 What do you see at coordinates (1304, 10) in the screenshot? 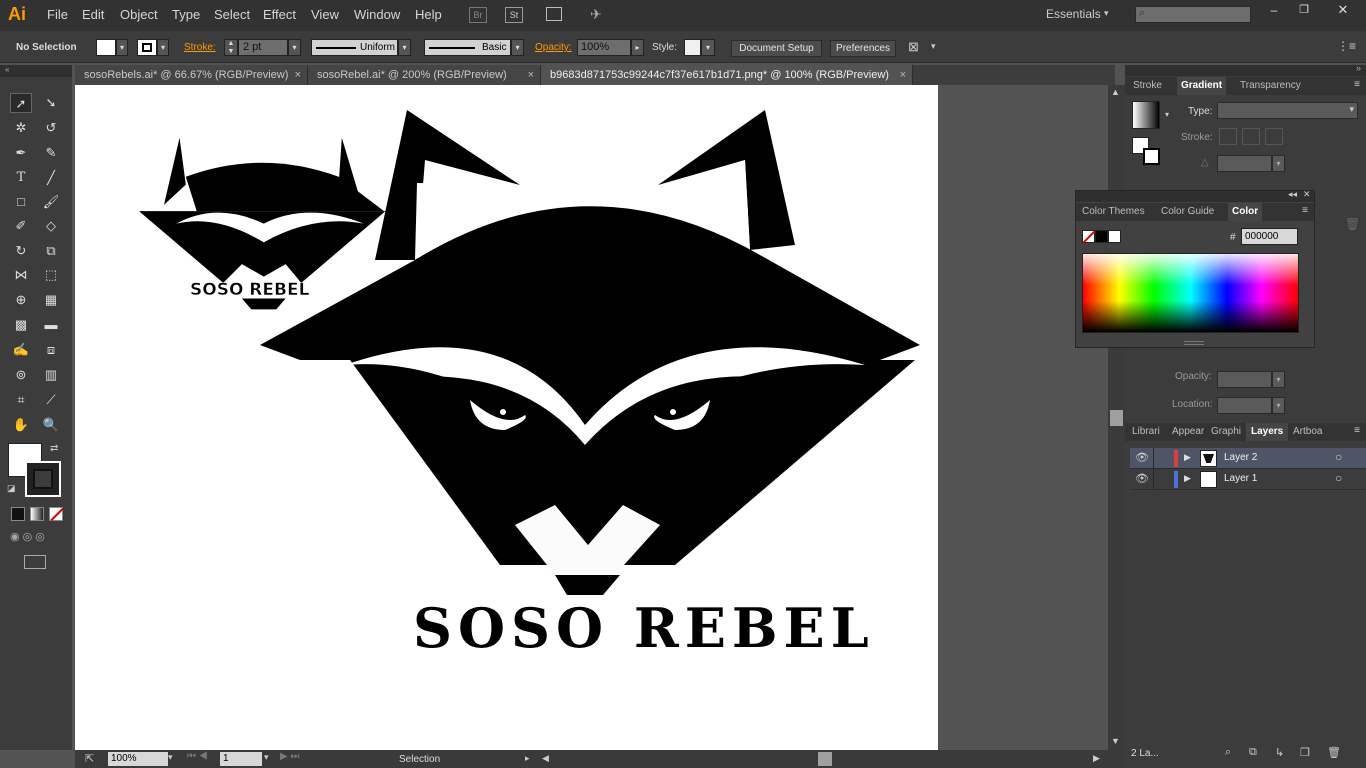
I see `restore-button: ❐` at bounding box center [1304, 10].